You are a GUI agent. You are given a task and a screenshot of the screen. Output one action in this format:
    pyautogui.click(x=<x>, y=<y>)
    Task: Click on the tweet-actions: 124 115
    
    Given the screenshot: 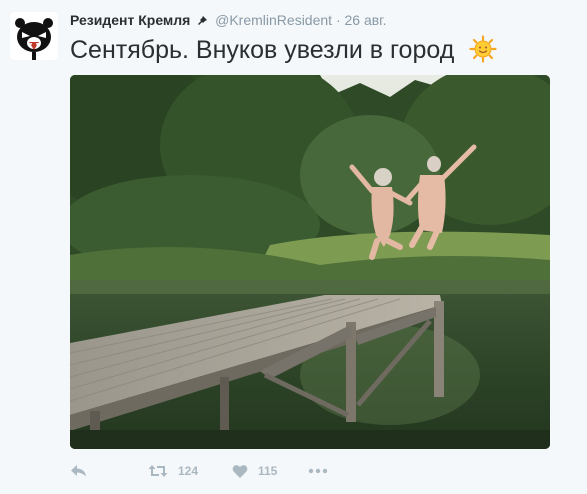 What is the action you would take?
    pyautogui.click(x=310, y=471)
    